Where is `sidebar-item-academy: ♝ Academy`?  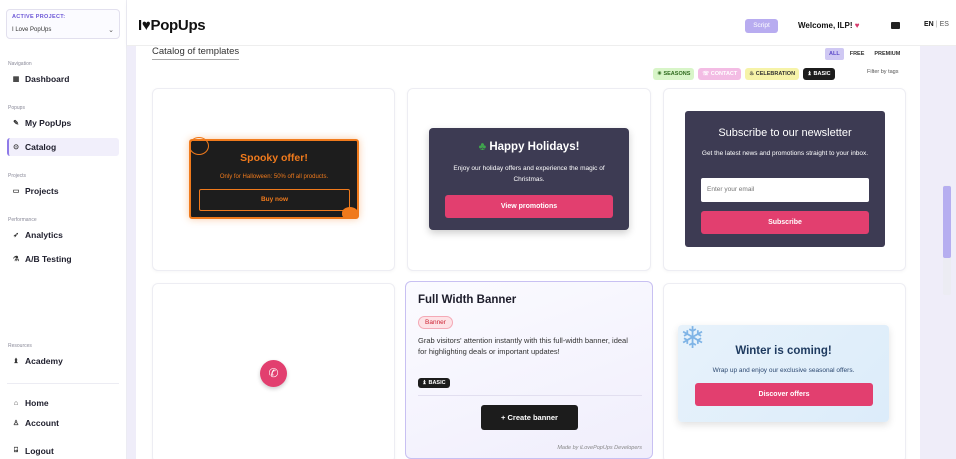 sidebar-item-academy: ♝ Academy is located at coordinates (63, 361).